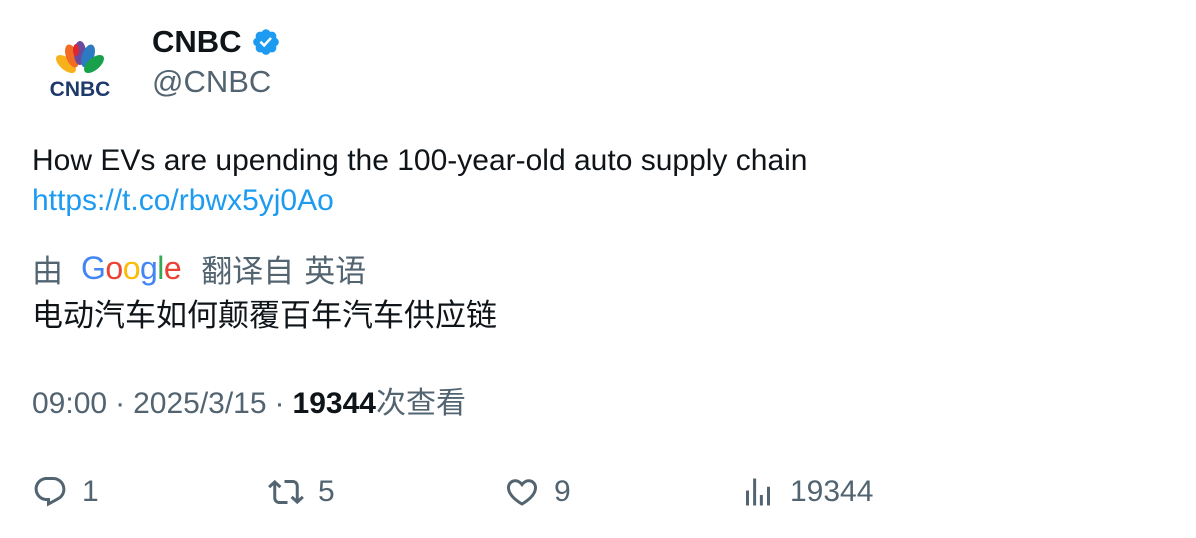 Image resolution: width=1196 pixels, height=538 pixels. I want to click on author-display-name: CNBC, so click(197, 42).